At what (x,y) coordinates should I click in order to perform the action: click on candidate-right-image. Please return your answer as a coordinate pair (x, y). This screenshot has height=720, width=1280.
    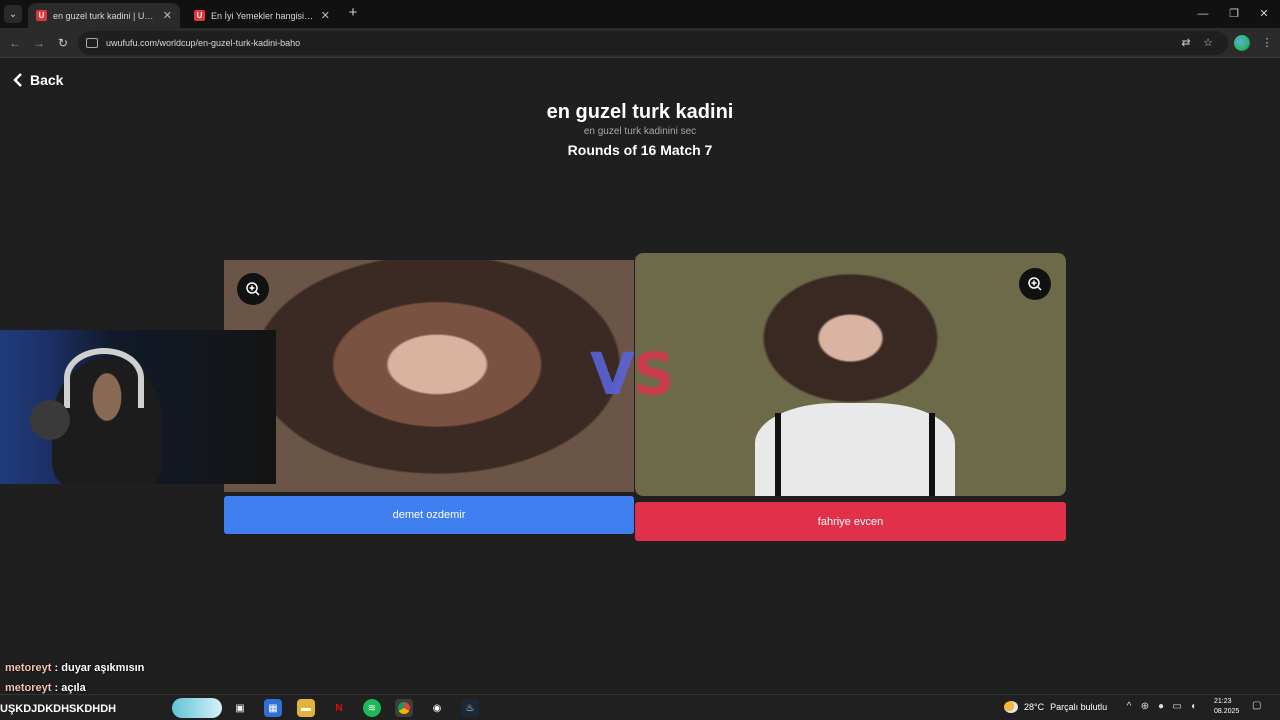
    Looking at the image, I should click on (850, 374).